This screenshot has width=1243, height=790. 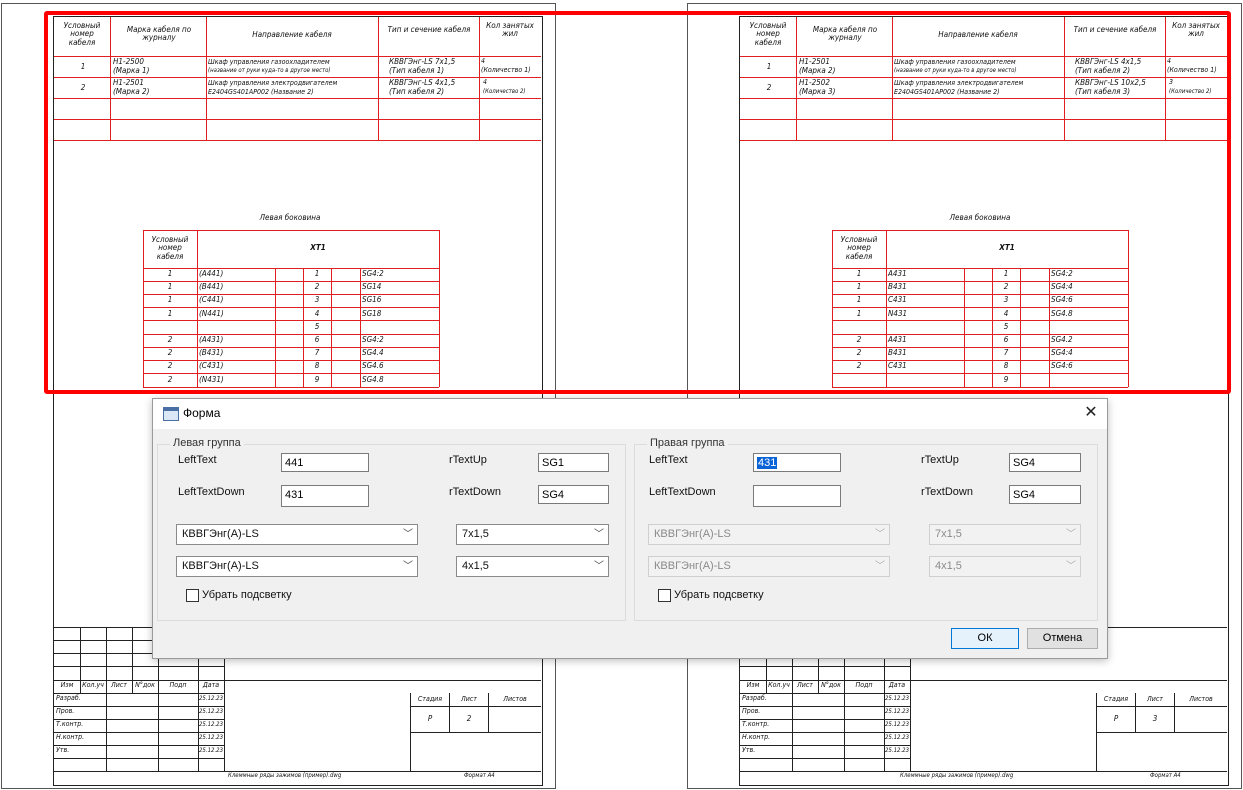 What do you see at coordinates (1005, 566) in the screenshot?
I see `right-cable-section-select-2: 4x1,5 ﹀` at bounding box center [1005, 566].